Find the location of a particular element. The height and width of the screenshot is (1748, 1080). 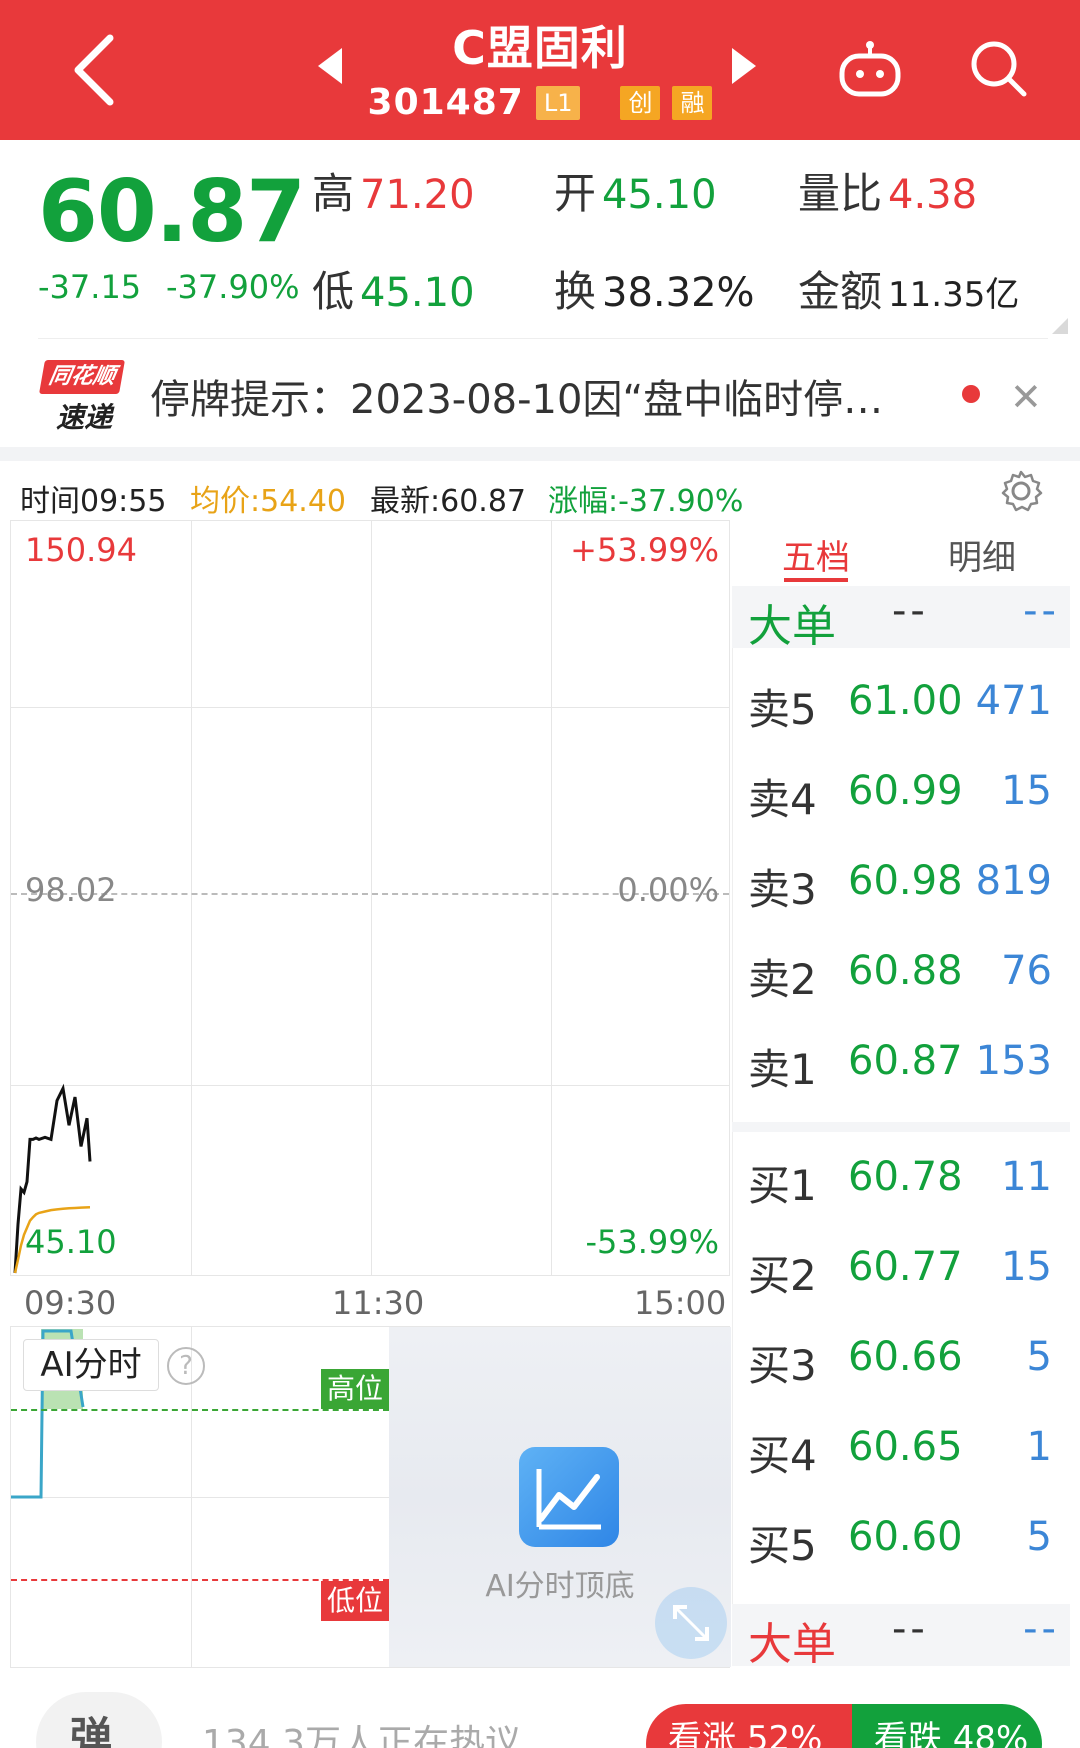

stock-name: C盟固利 is located at coordinates (540, 48).